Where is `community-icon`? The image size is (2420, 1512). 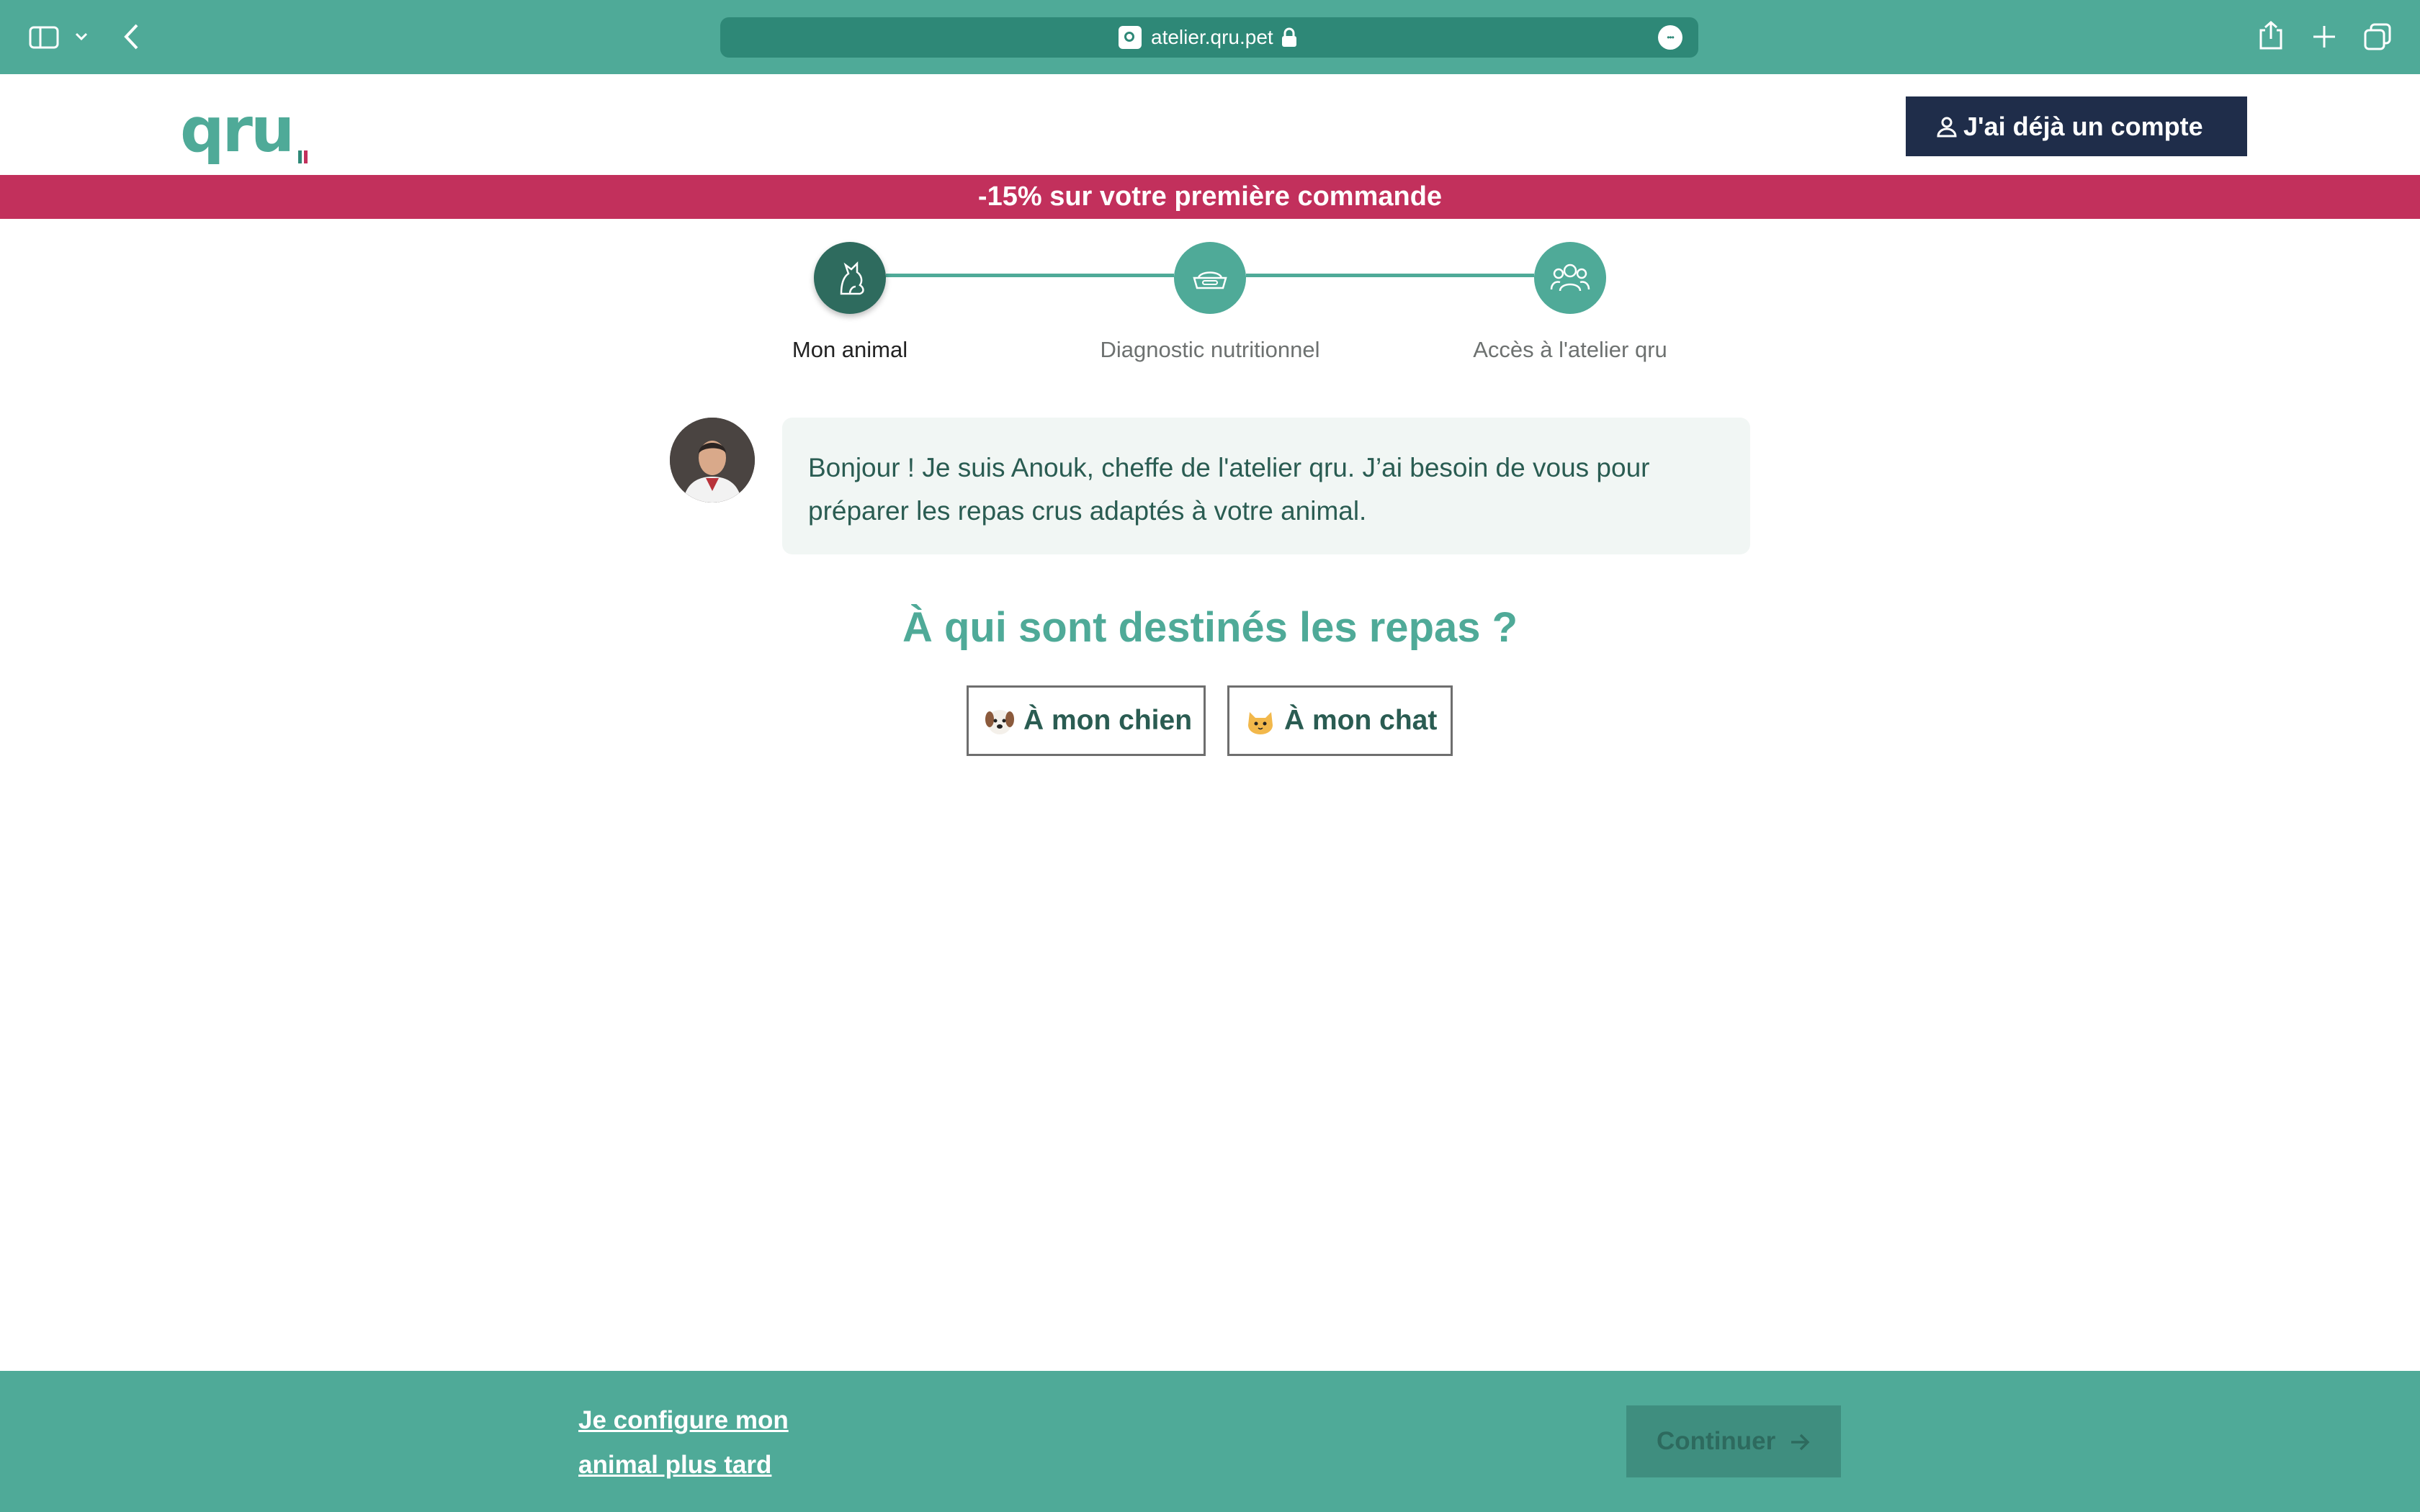
community-icon is located at coordinates (1570, 278).